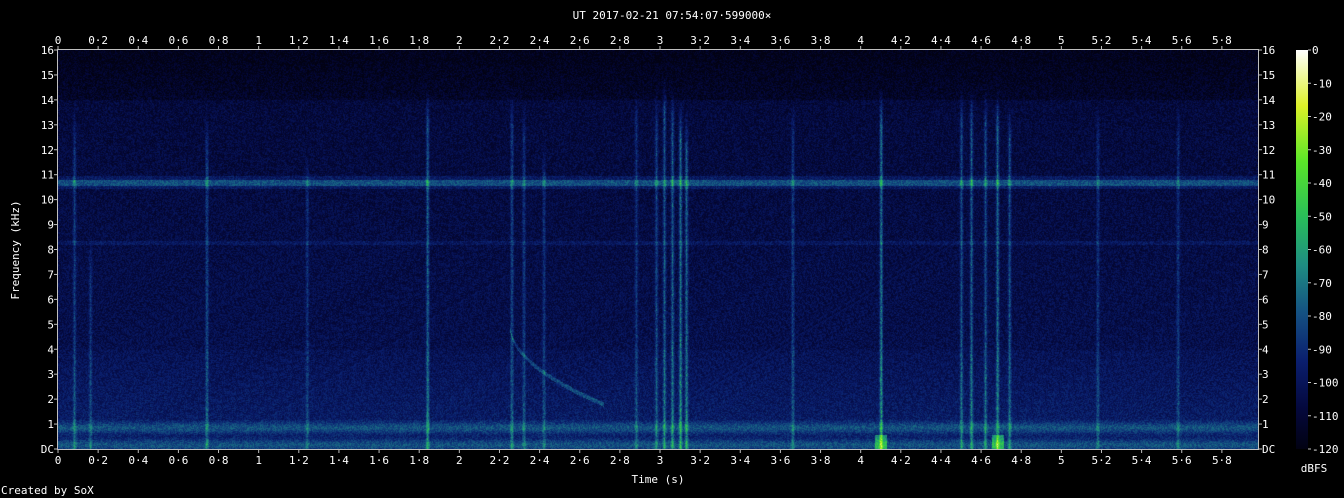 Image resolution: width=1344 pixels, height=498 pixels. What do you see at coordinates (1222, 460) in the screenshot?
I see `x-tick-label-bottom: 5·8` at bounding box center [1222, 460].